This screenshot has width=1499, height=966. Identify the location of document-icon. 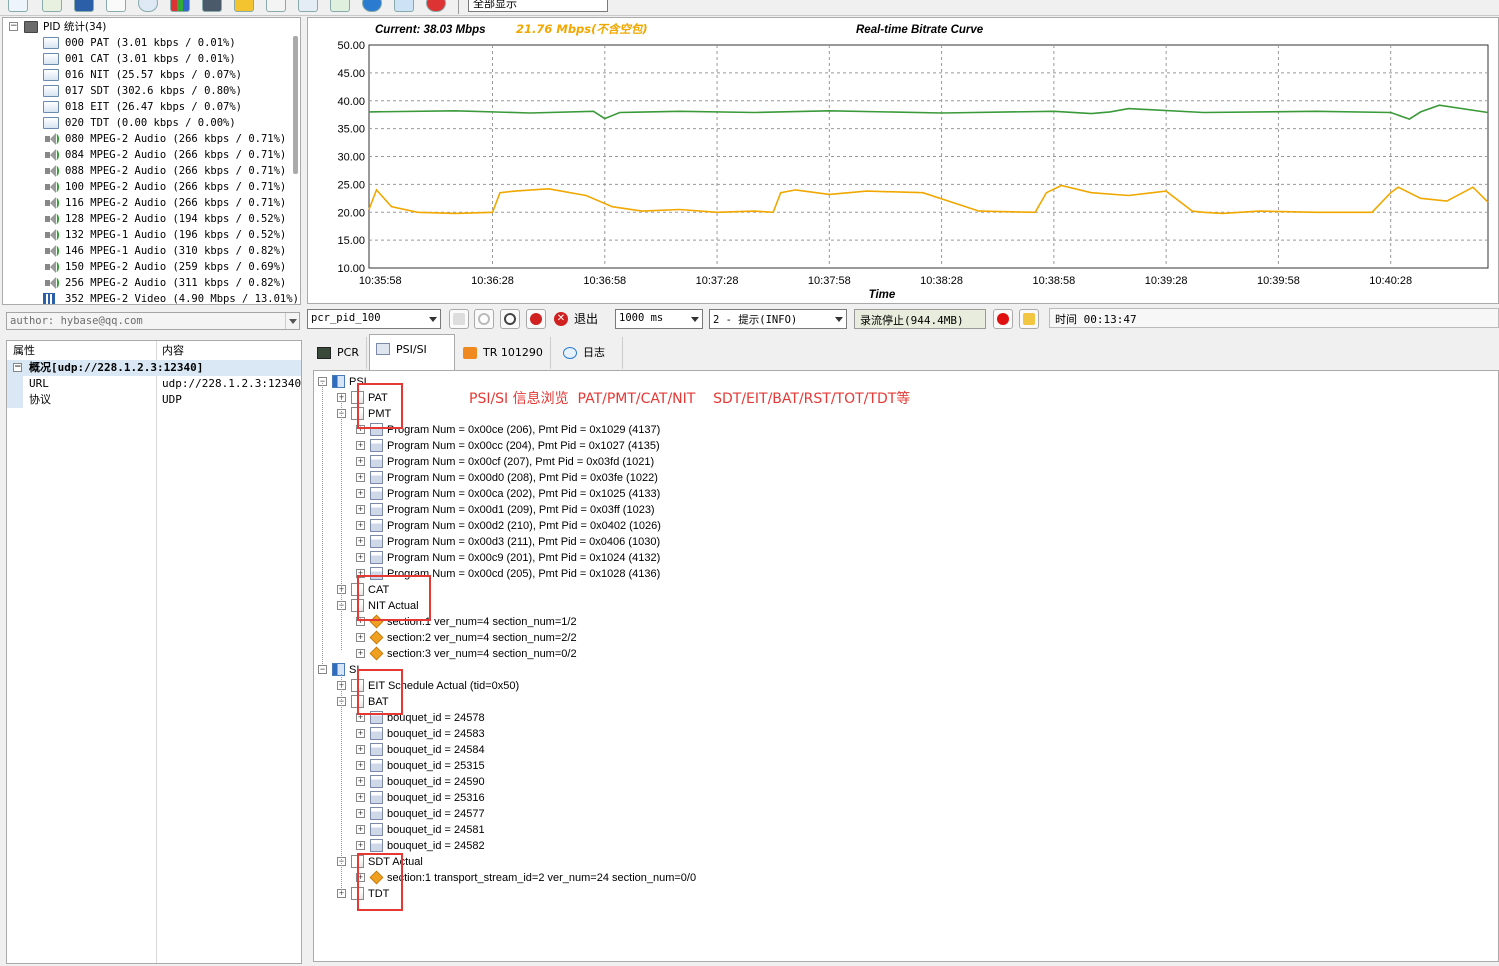
(116, 6).